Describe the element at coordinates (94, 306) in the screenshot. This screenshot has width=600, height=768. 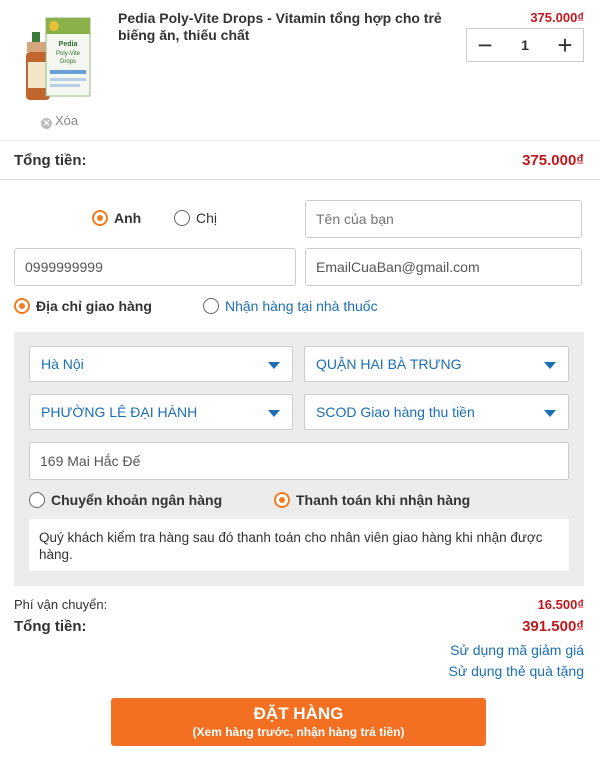
I see `delivery-label-address: Địa chỉ giao hàng` at that location.